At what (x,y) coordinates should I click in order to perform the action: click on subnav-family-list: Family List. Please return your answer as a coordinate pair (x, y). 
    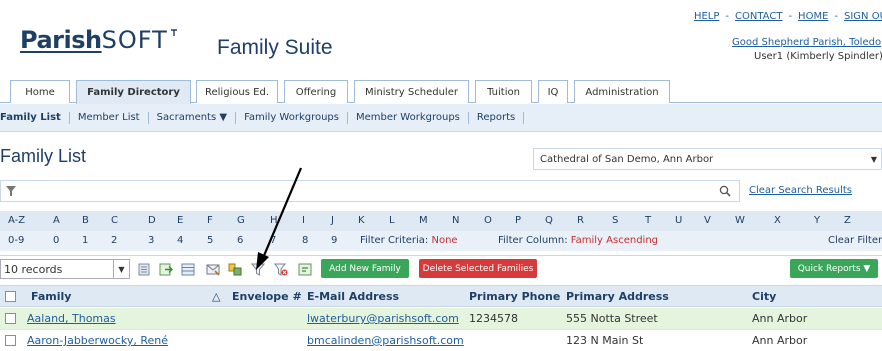
    Looking at the image, I should click on (35, 117).